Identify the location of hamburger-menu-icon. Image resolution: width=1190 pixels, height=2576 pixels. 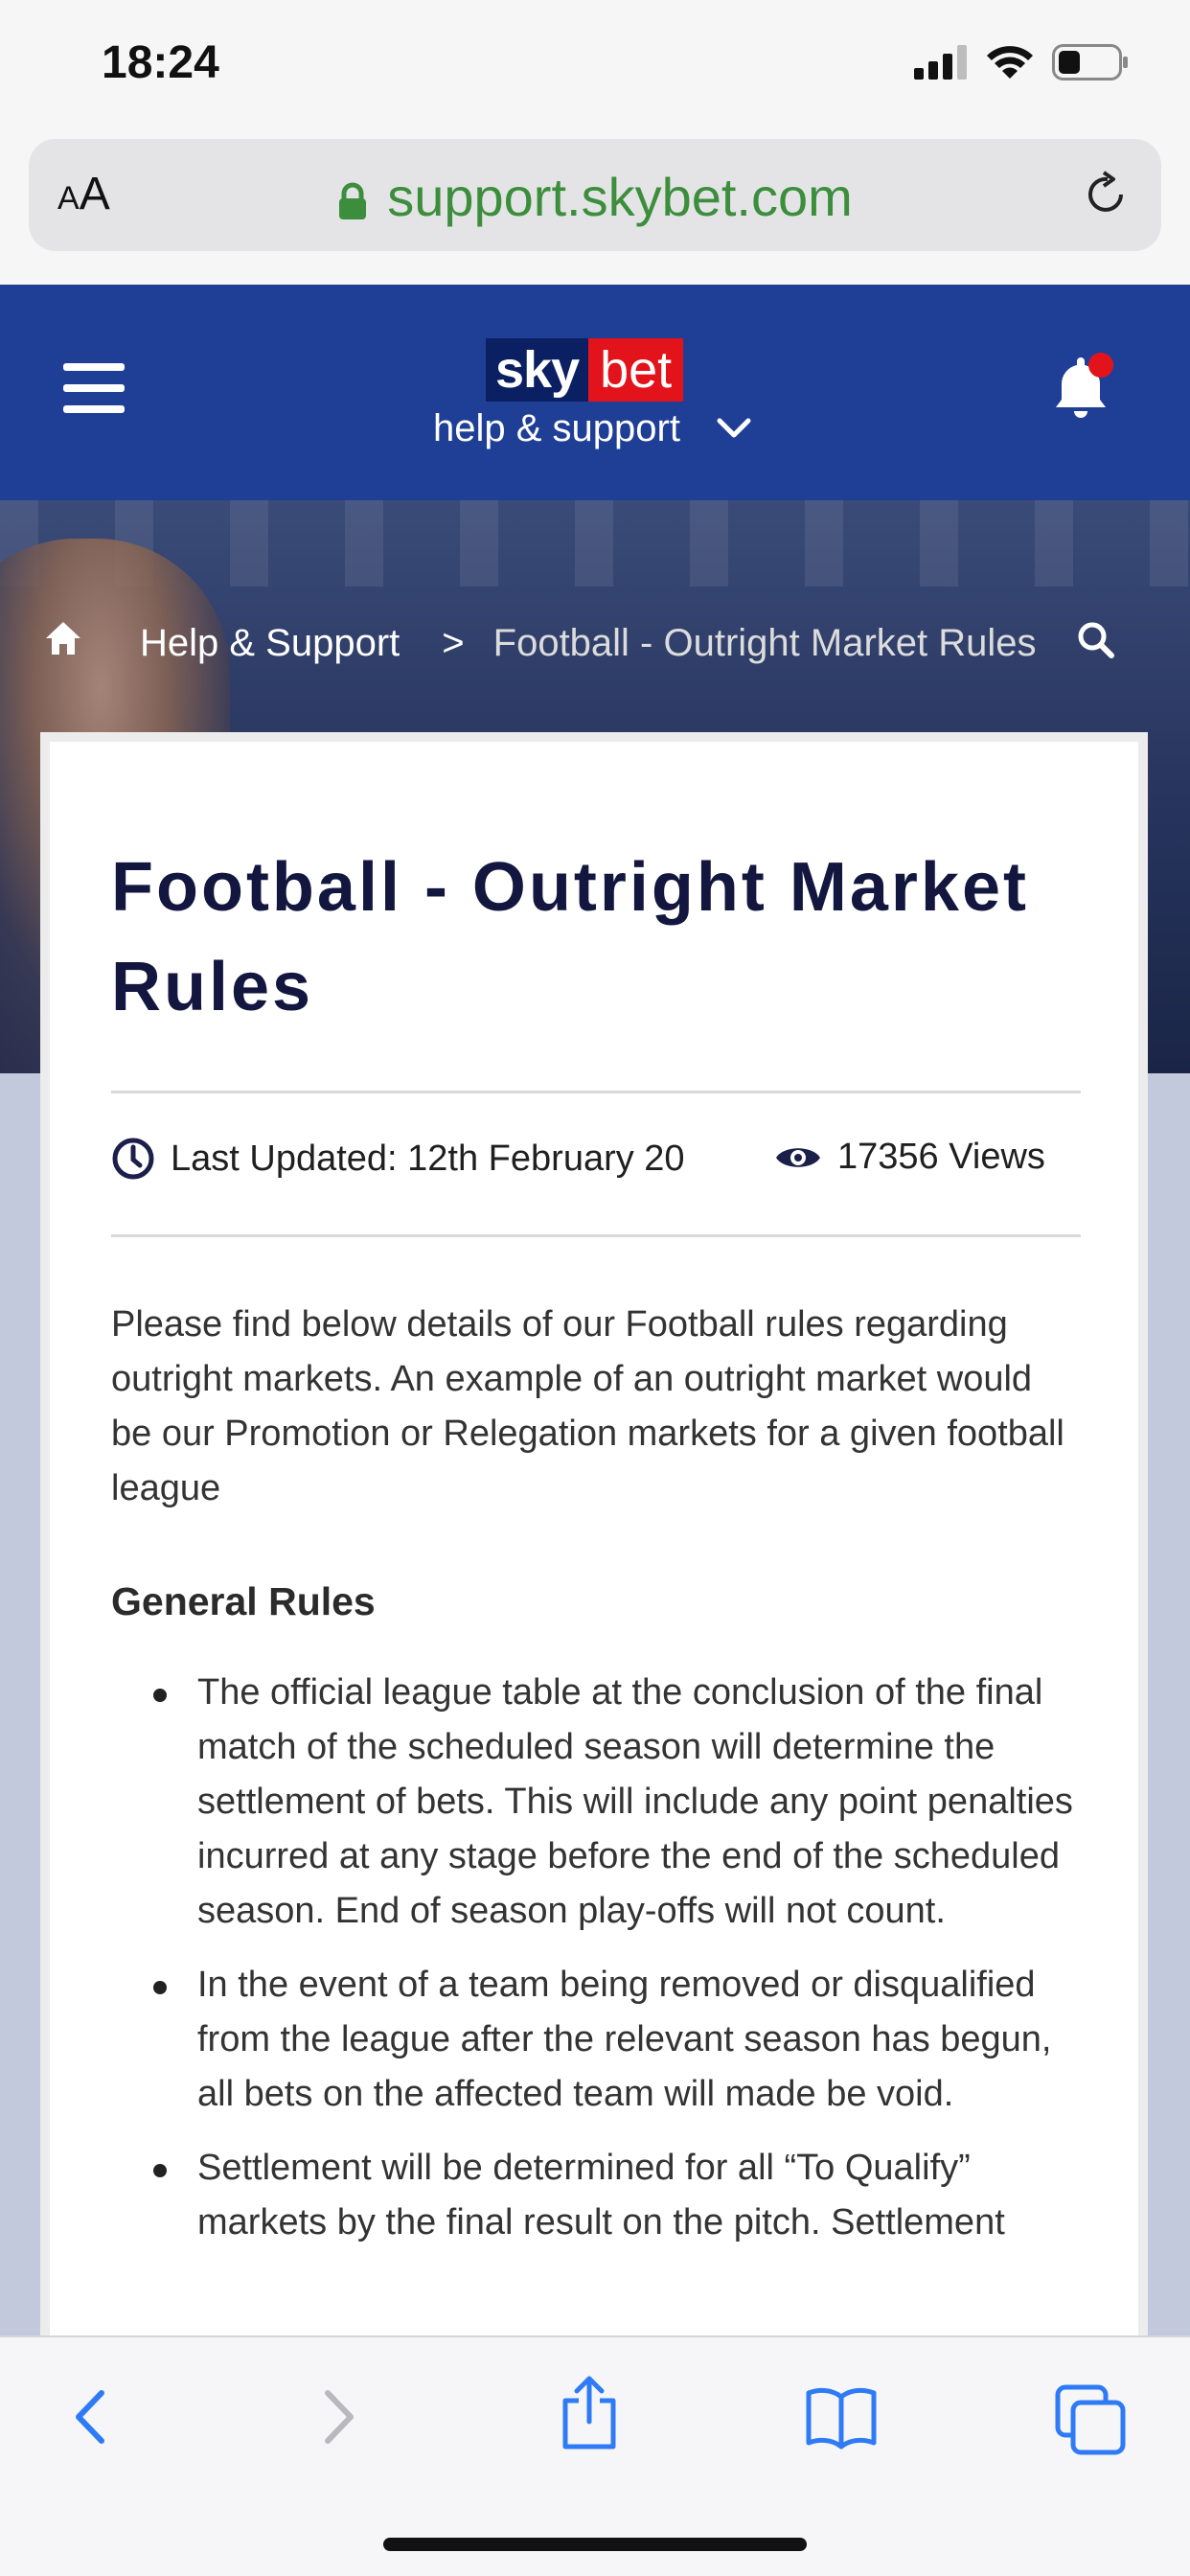
(94, 388).